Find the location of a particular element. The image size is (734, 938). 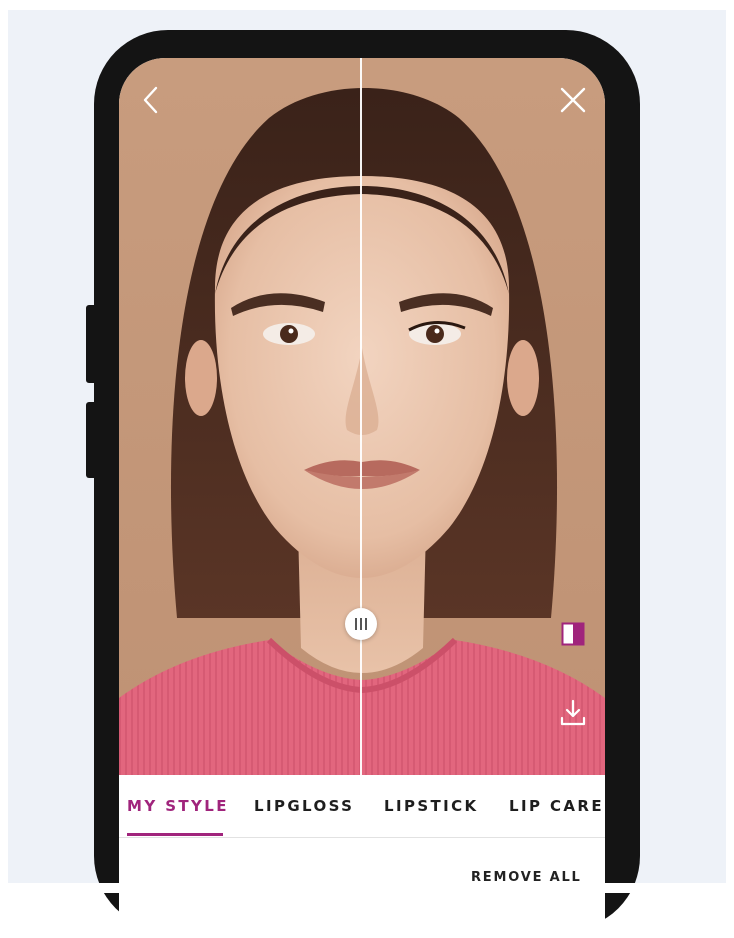

compare-view-toggle is located at coordinates (573, 634).